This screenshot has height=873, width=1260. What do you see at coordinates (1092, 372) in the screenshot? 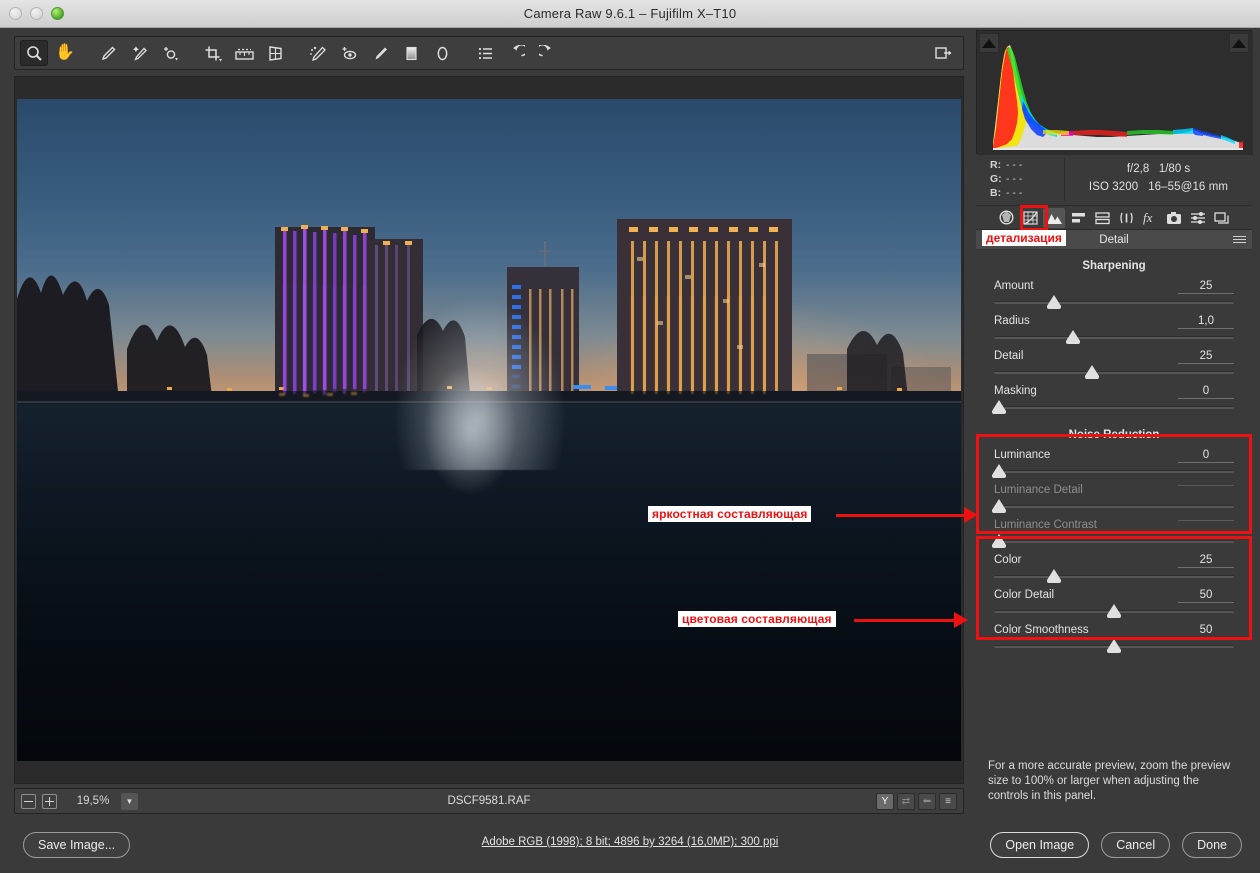
I see `slider-detail-knob` at bounding box center [1092, 372].